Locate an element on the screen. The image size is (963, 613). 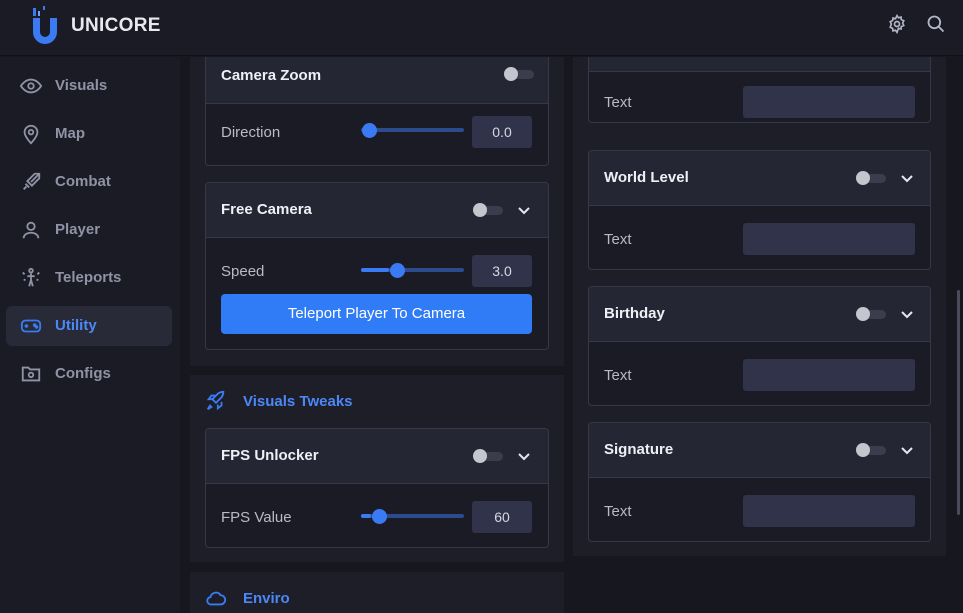
card-title: Camera Zoom is located at coordinates (271, 75).